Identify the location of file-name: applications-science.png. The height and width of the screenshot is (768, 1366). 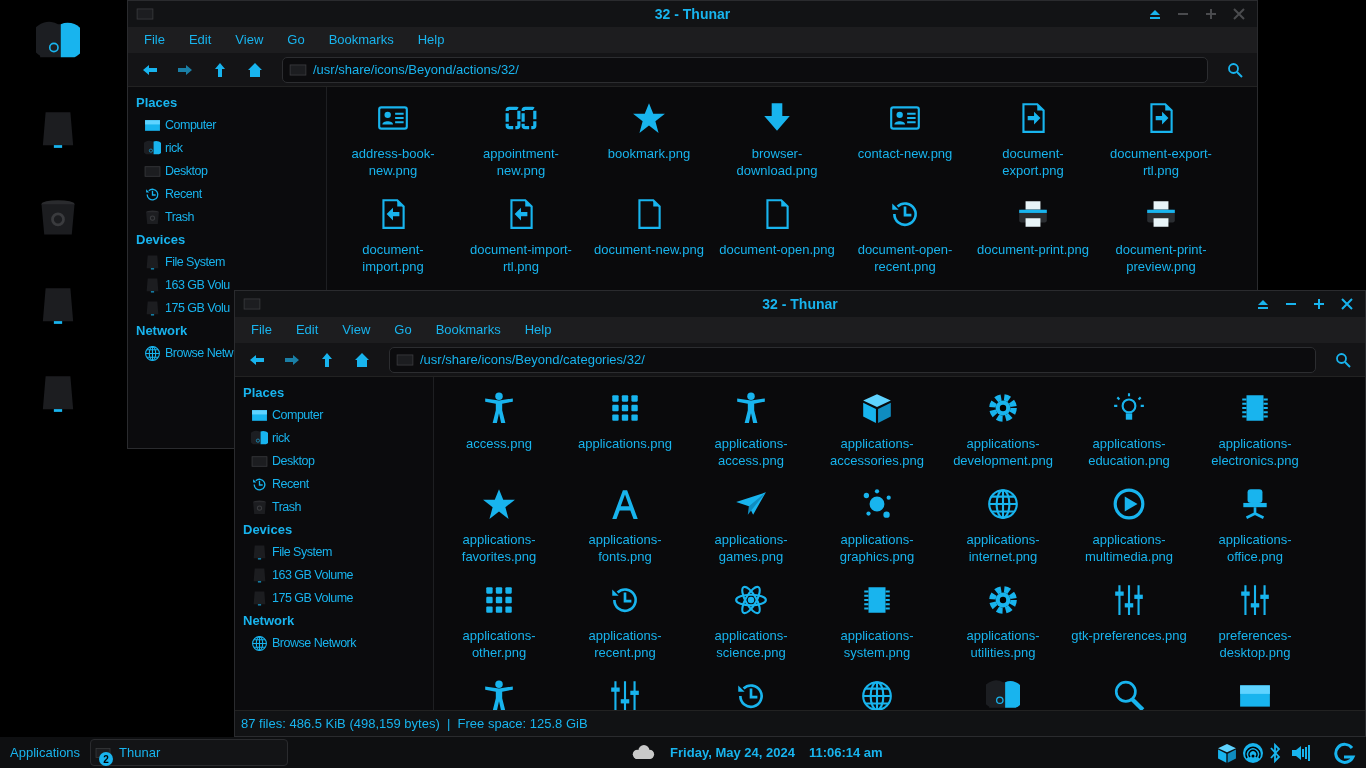
(751, 644).